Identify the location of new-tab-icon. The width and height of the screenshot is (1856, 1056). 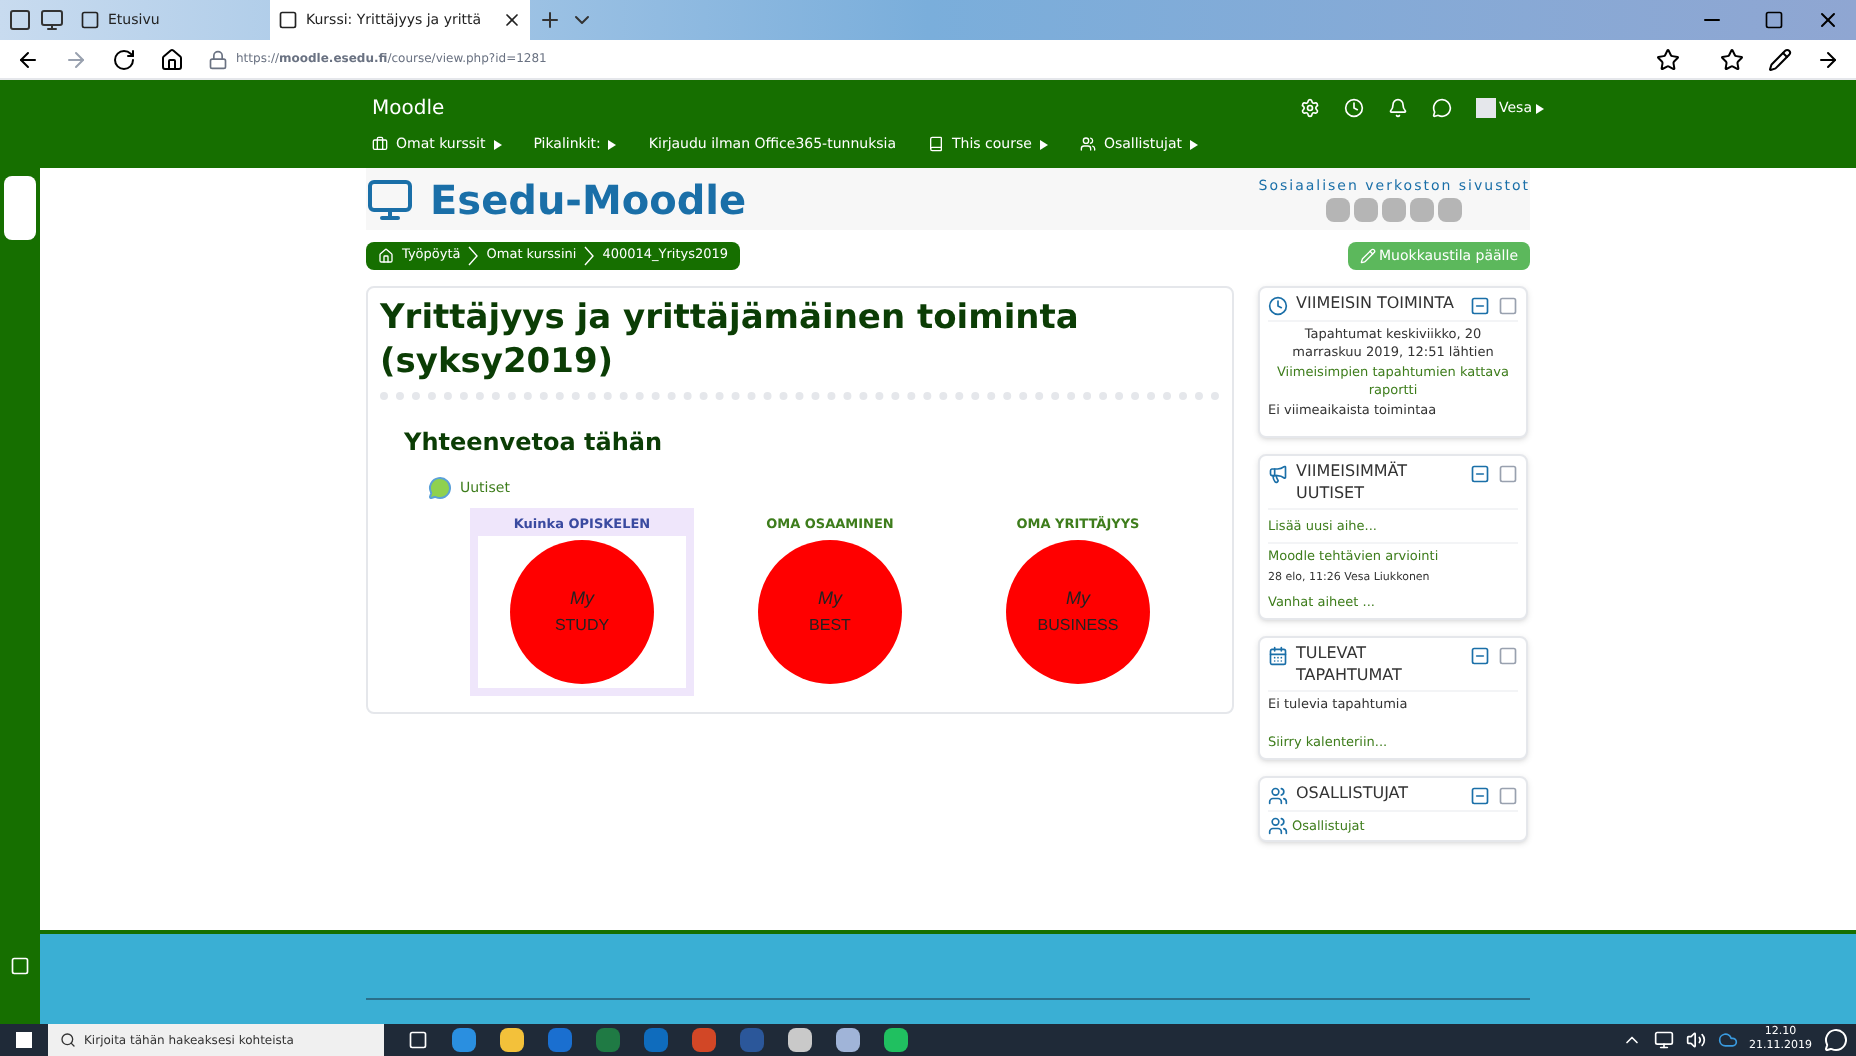
(550, 20).